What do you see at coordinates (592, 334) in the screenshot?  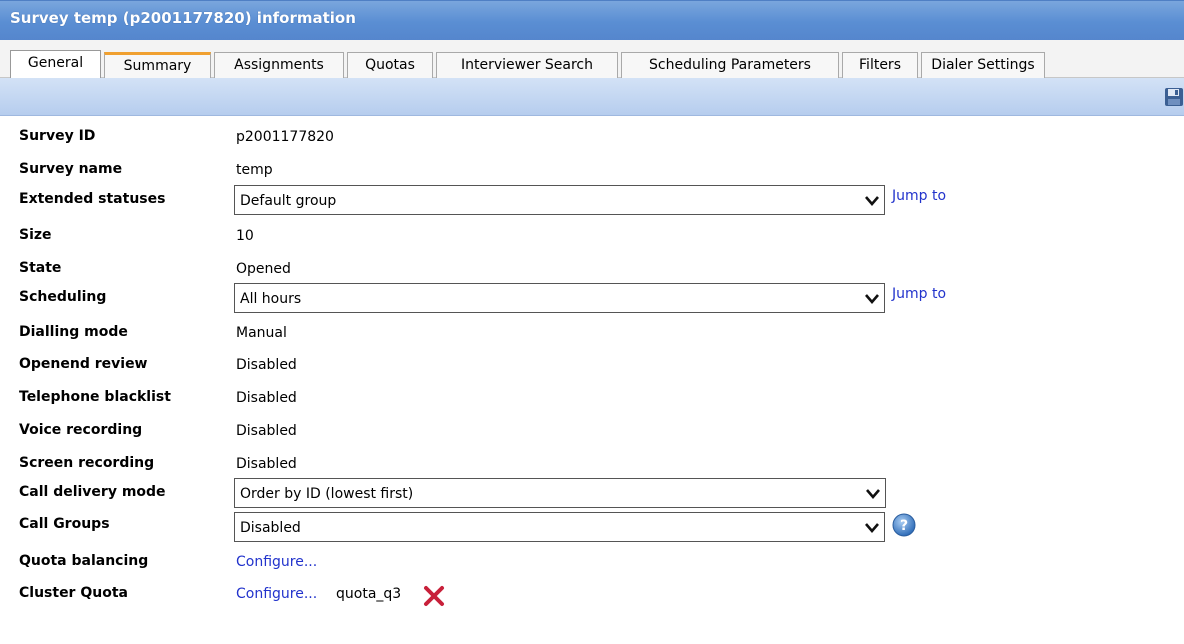 I see `dialling-mode-row: Dialling mode Manual` at bounding box center [592, 334].